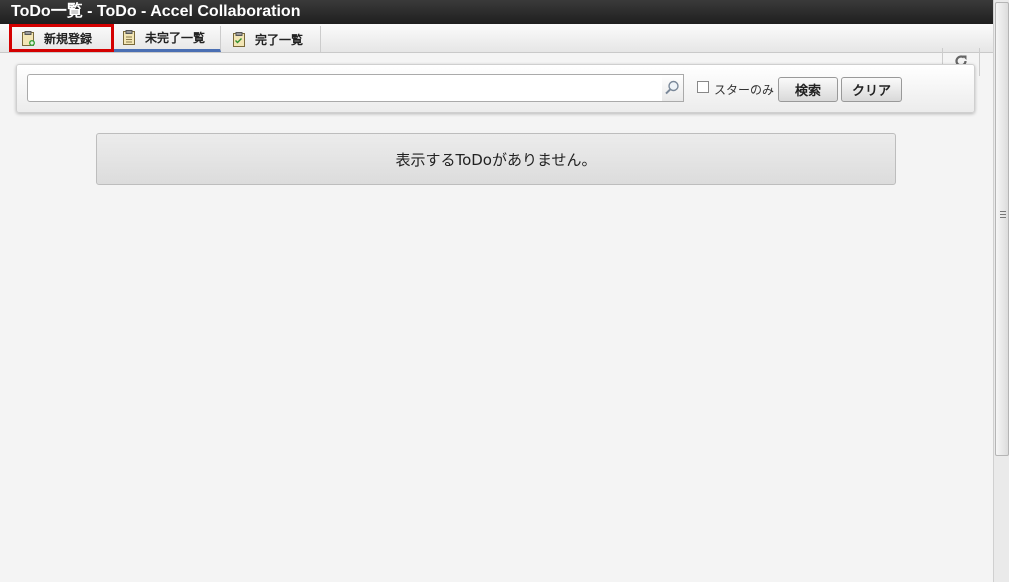 Image resolution: width=1009 pixels, height=582 pixels. What do you see at coordinates (703, 87) in the screenshot?
I see `star-only-checkbox` at bounding box center [703, 87].